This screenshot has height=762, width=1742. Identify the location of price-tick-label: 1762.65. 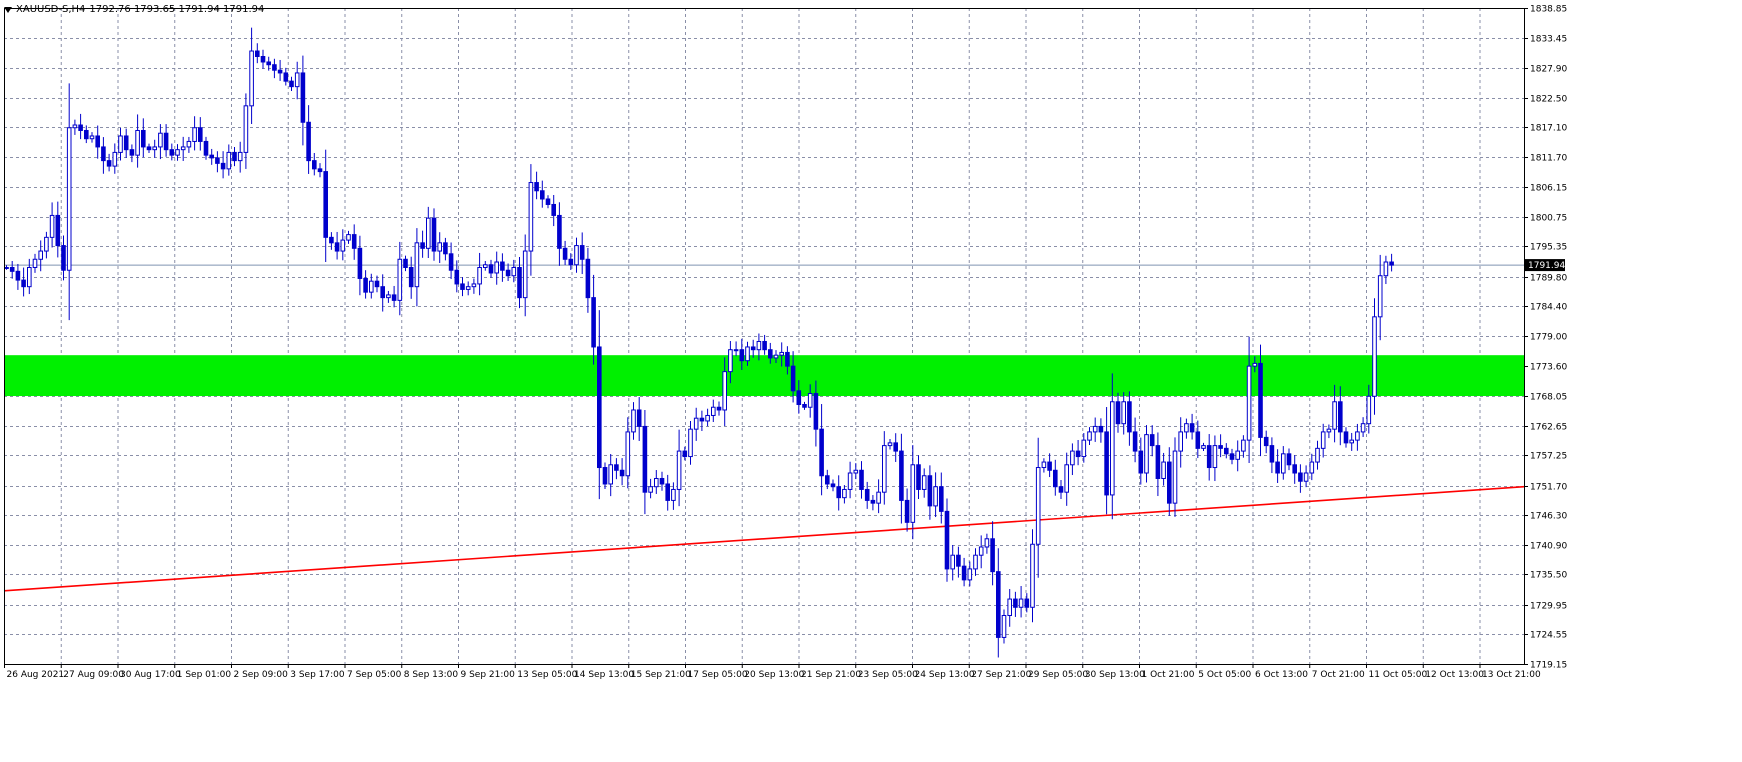
(1548, 428).